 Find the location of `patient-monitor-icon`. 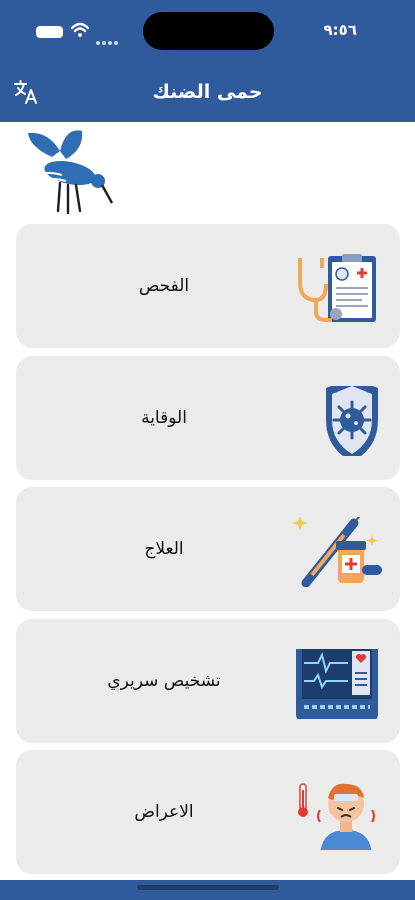

patient-monitor-icon is located at coordinates (337, 683).